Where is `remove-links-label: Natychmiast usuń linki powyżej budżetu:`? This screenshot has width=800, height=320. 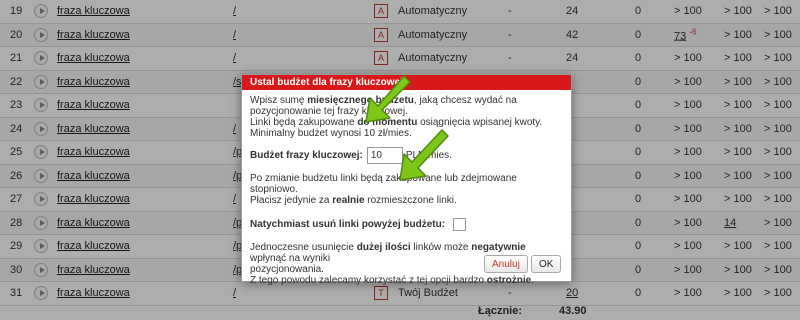 remove-links-label: Natychmiast usuń linki powyżej budżetu: is located at coordinates (348, 224).